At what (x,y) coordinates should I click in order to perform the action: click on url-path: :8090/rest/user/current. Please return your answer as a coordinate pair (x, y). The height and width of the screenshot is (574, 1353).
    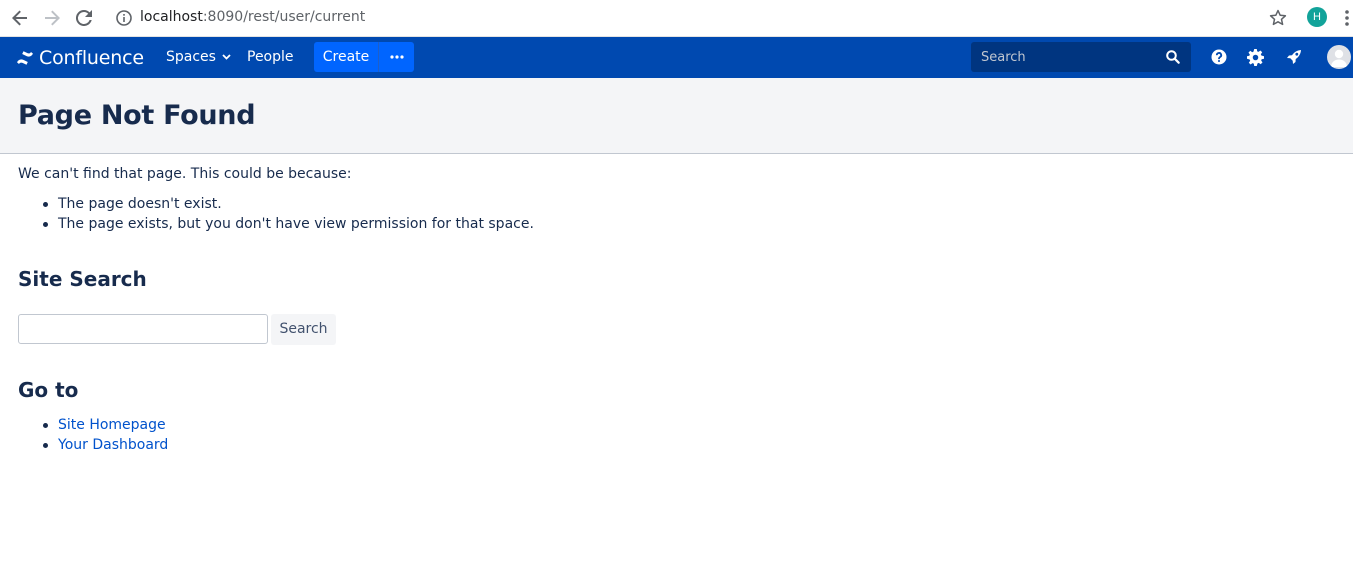
    Looking at the image, I should click on (284, 17).